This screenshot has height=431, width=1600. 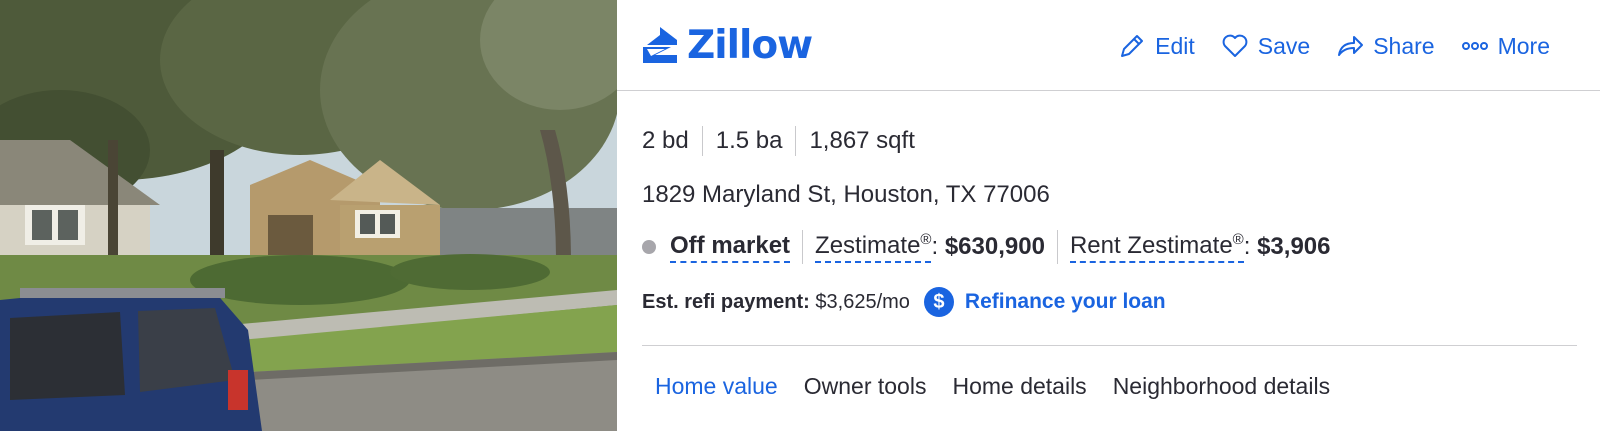 What do you see at coordinates (1474, 46) in the screenshot?
I see `ellipsis-icon` at bounding box center [1474, 46].